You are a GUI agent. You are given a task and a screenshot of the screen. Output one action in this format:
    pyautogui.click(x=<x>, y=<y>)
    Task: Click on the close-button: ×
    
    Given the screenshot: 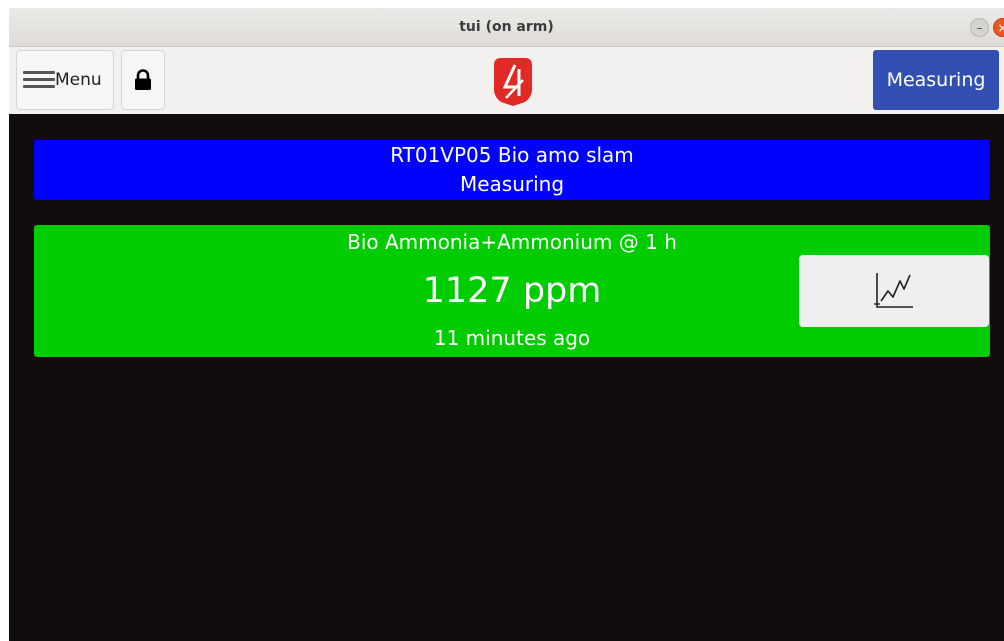 What is the action you would take?
    pyautogui.click(x=998, y=27)
    